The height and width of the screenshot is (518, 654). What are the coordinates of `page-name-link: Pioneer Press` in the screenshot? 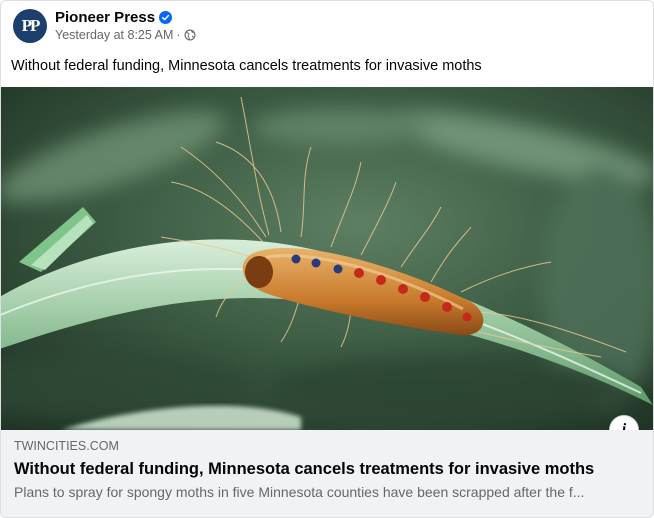 It's located at (105, 17).